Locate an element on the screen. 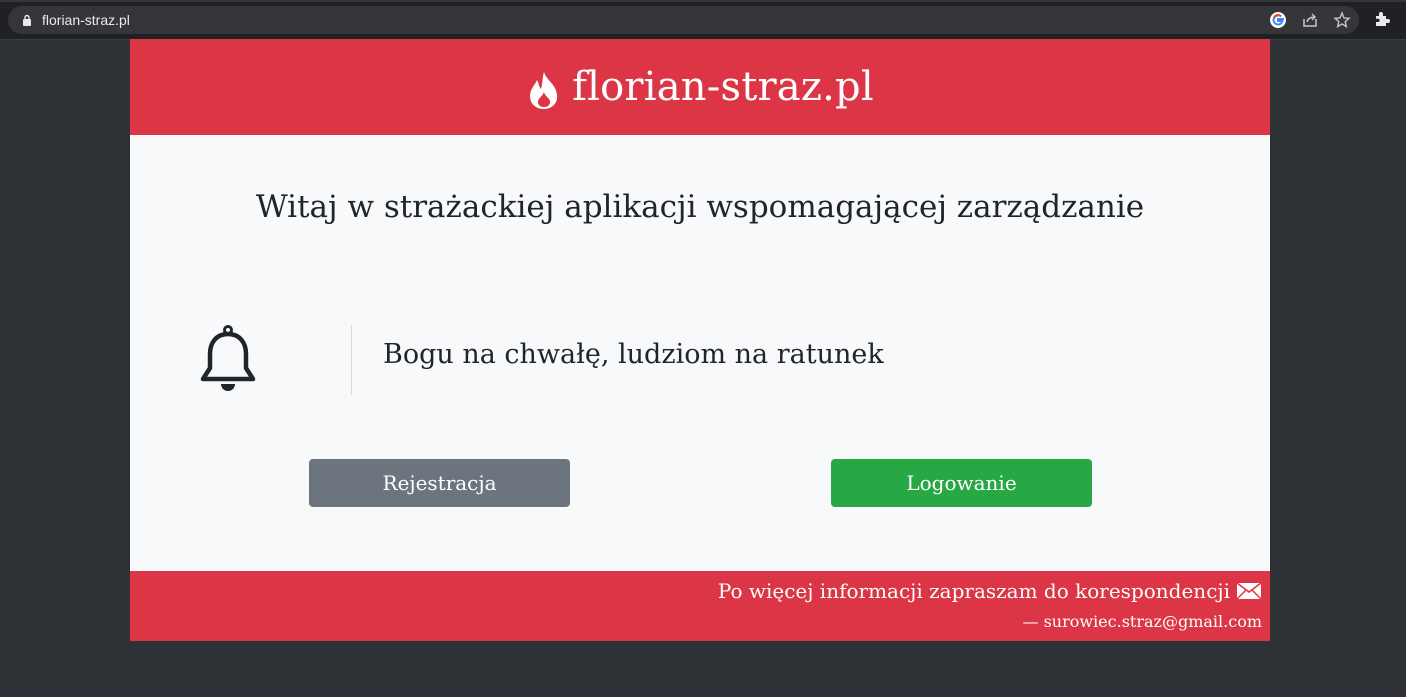 Image resolution: width=1406 pixels, height=697 pixels. divider is located at coordinates (351, 360).